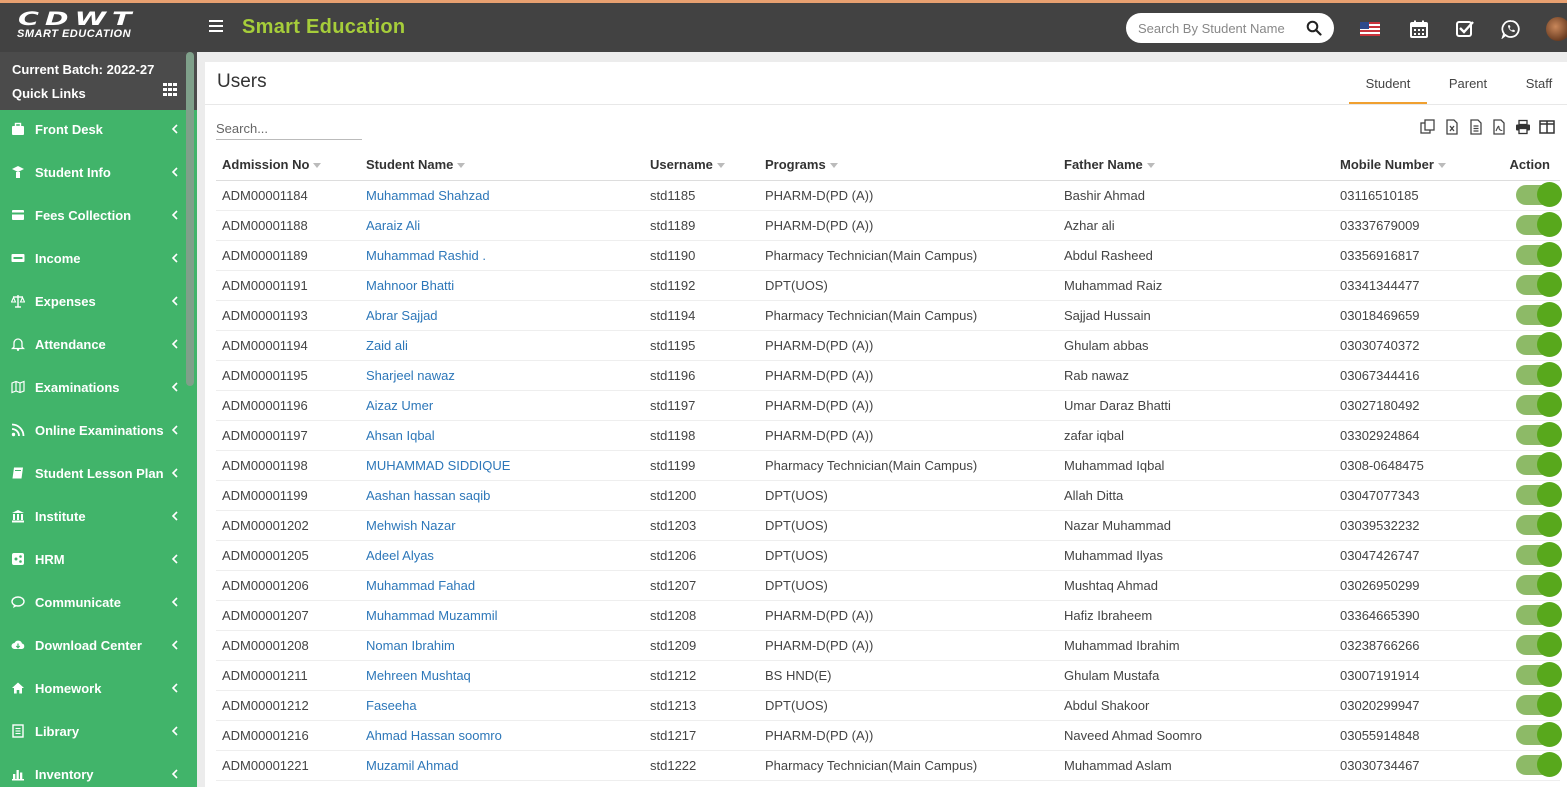  I want to click on cell-student-name: Muhammad Fahad, so click(502, 585).